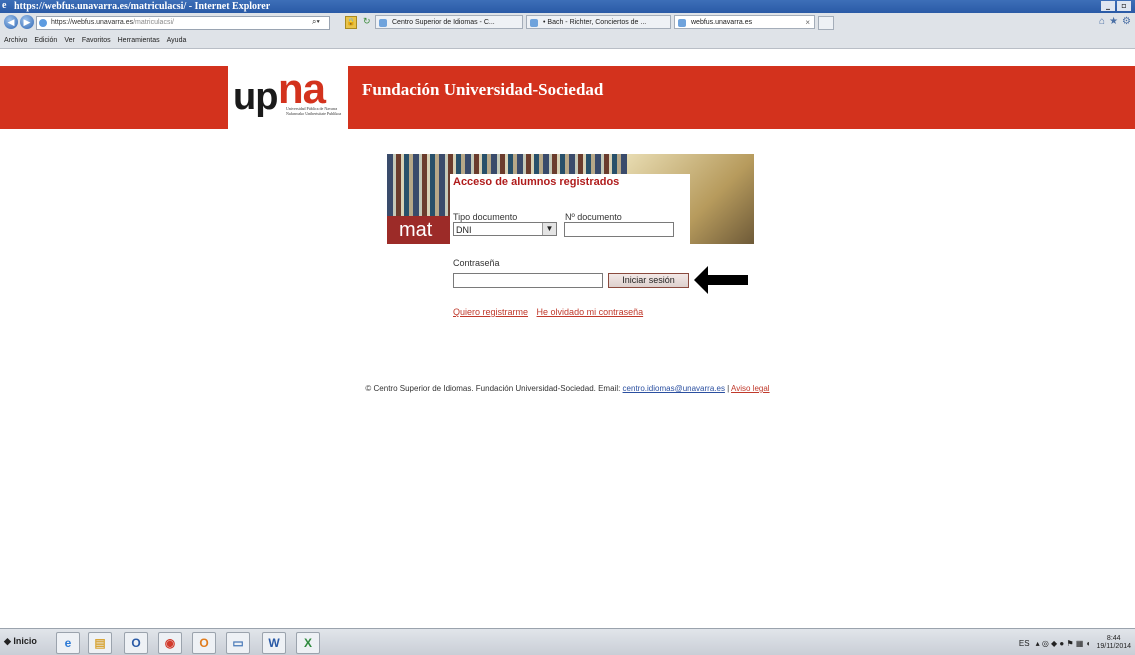 Image resolution: width=1135 pixels, height=655 pixels. Describe the element at coordinates (139, 40) in the screenshot. I see `menu-herramientas: Herramientas` at that location.